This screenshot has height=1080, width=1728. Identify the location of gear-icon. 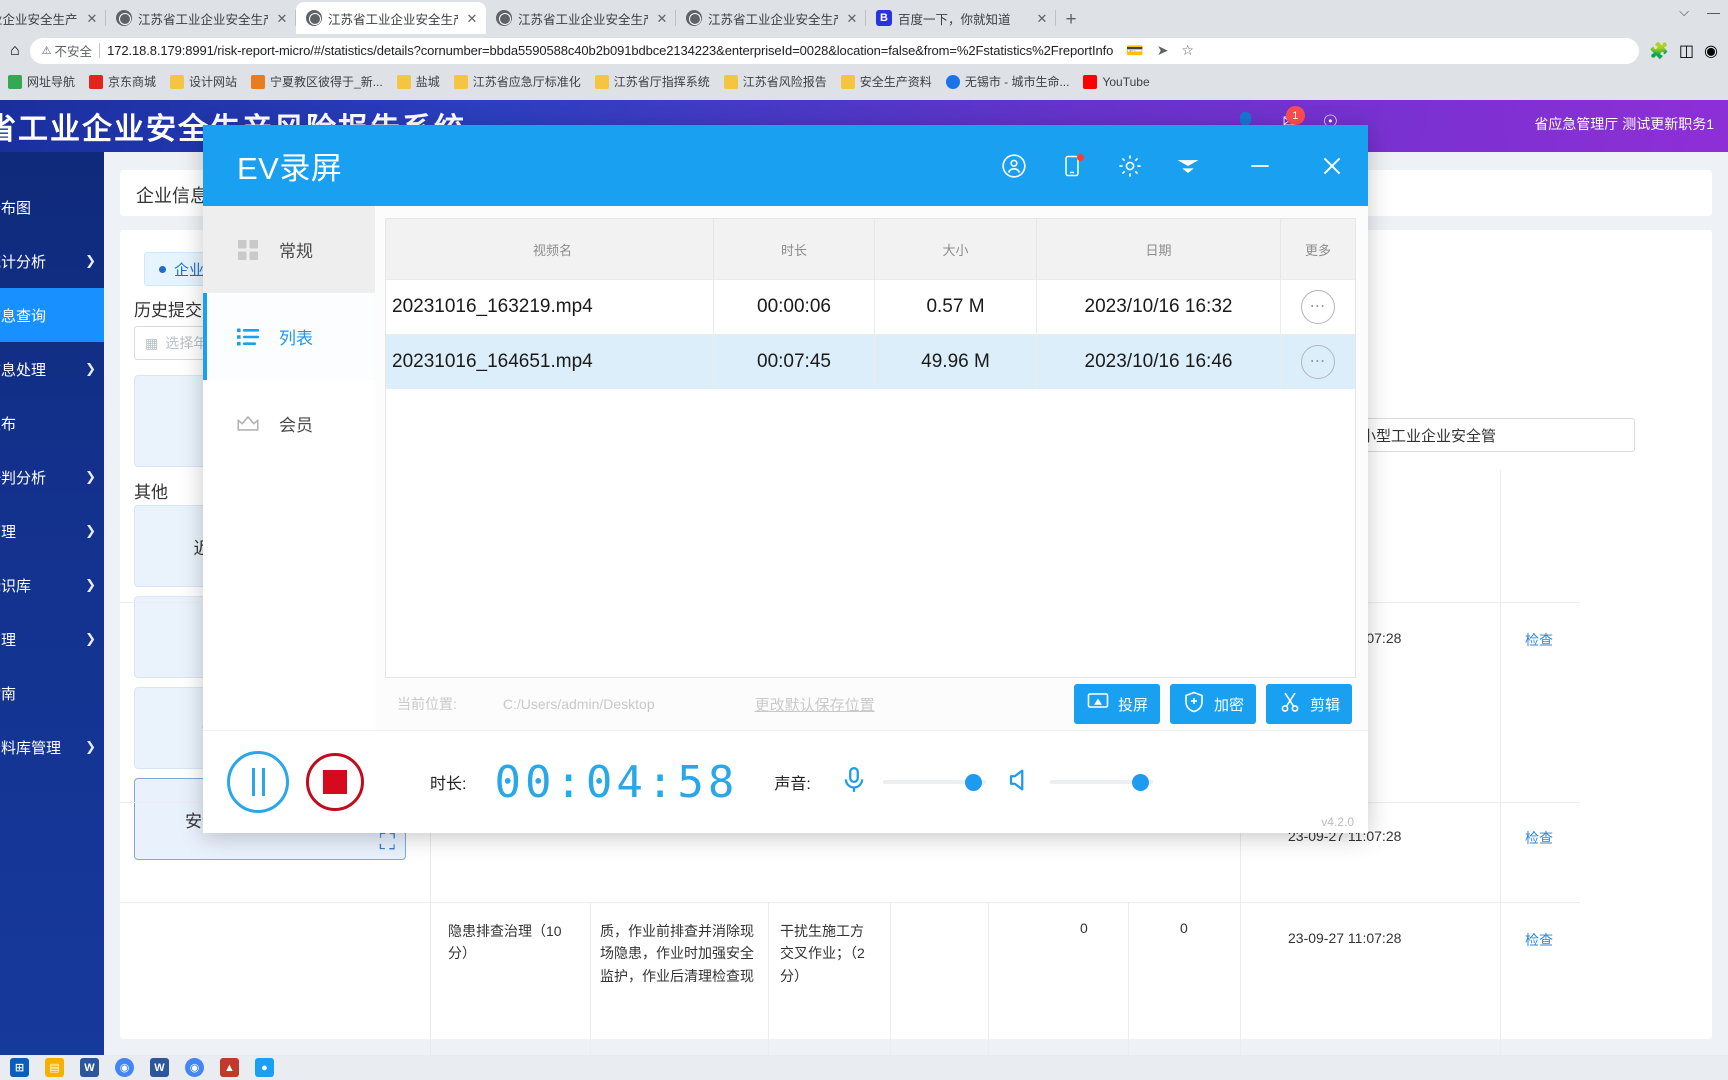
(1130, 166).